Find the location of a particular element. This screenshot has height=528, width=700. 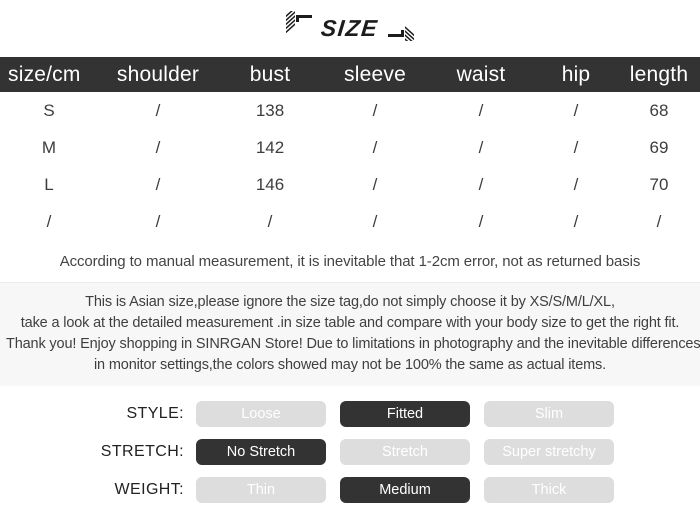

column-header-sleeve: sleeve is located at coordinates (375, 74).